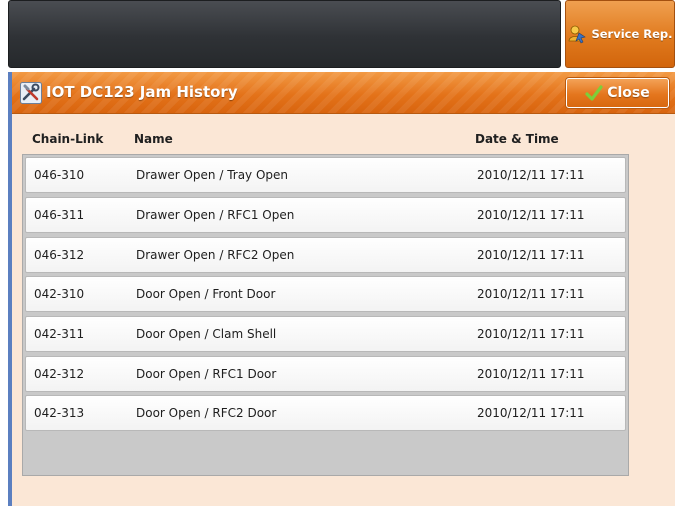 The height and width of the screenshot is (506, 675). What do you see at coordinates (215, 215) in the screenshot?
I see `name-cell: Drawer Open / RFC1 Open` at bounding box center [215, 215].